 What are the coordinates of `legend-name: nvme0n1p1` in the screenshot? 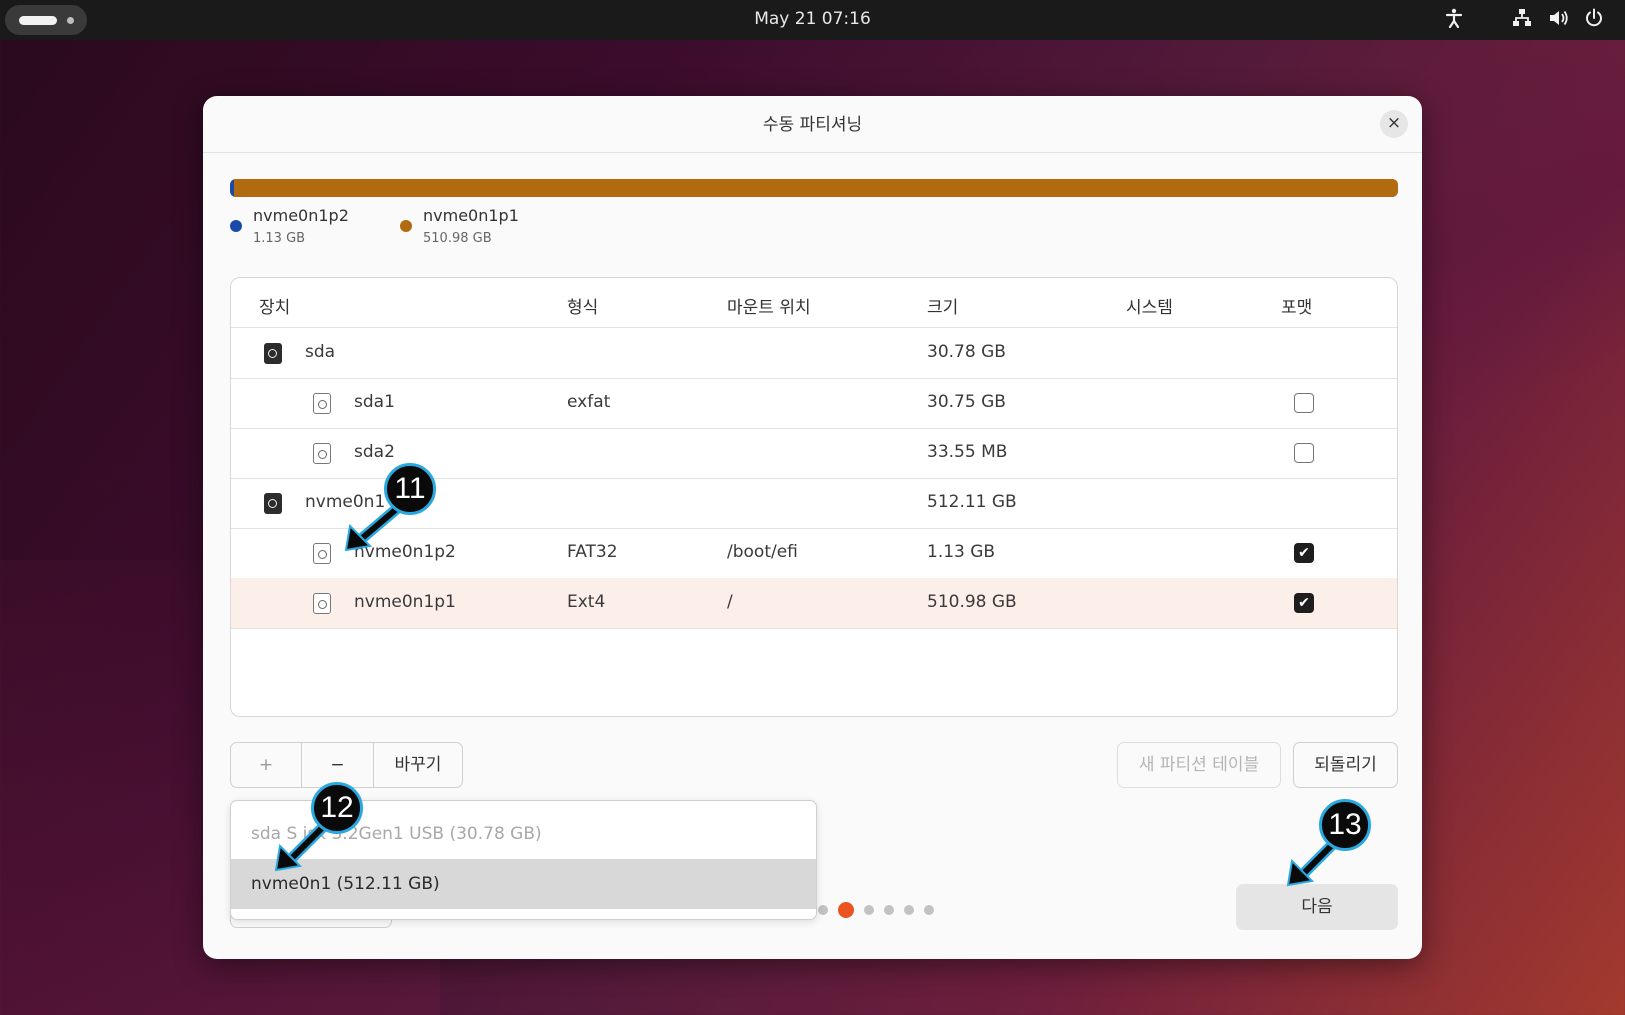 It's located at (471, 215).